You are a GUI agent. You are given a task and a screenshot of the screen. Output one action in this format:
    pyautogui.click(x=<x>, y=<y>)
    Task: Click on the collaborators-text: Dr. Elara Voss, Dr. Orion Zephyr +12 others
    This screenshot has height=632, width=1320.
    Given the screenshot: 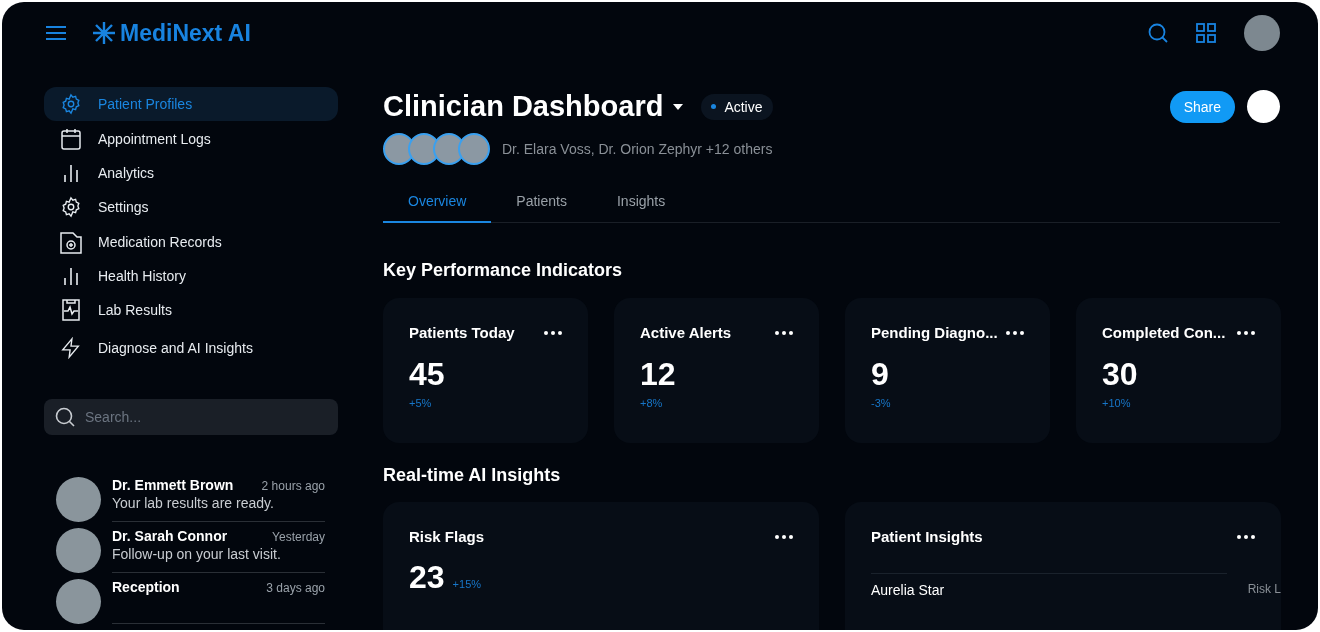 What is the action you would take?
    pyautogui.click(x=637, y=149)
    